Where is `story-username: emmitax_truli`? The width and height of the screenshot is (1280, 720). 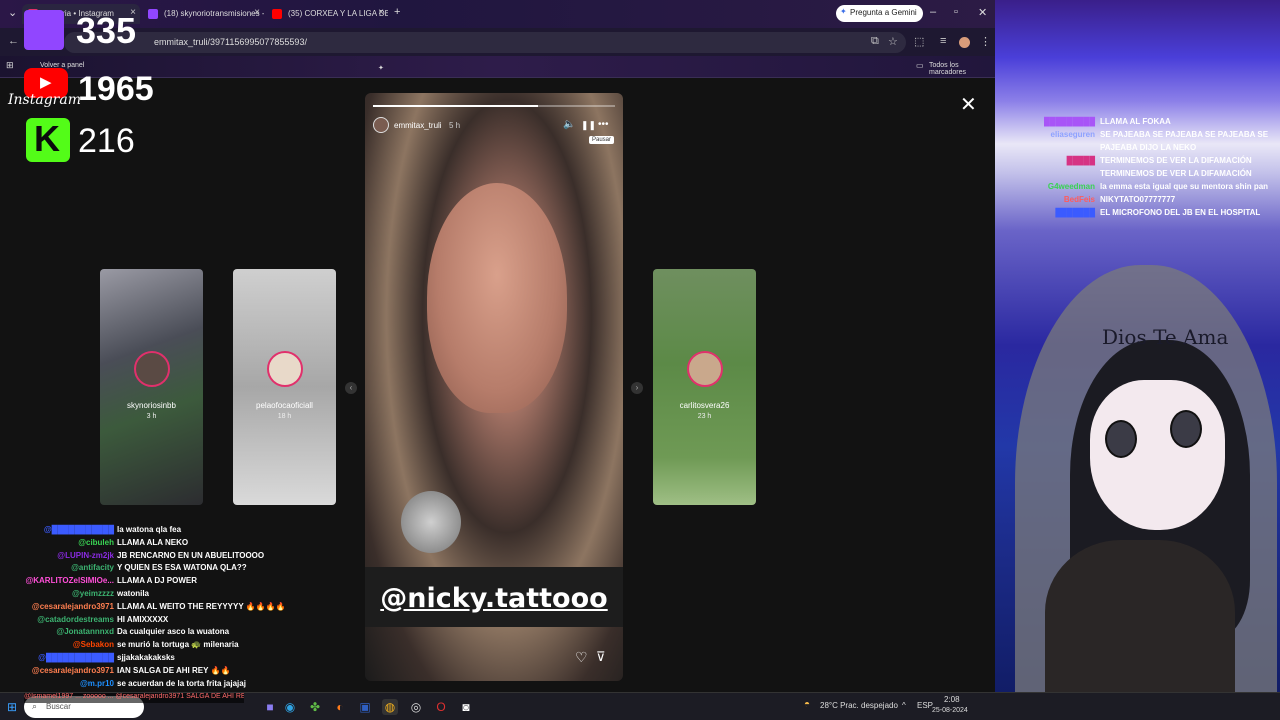
story-username: emmitax_truli is located at coordinates (418, 125).